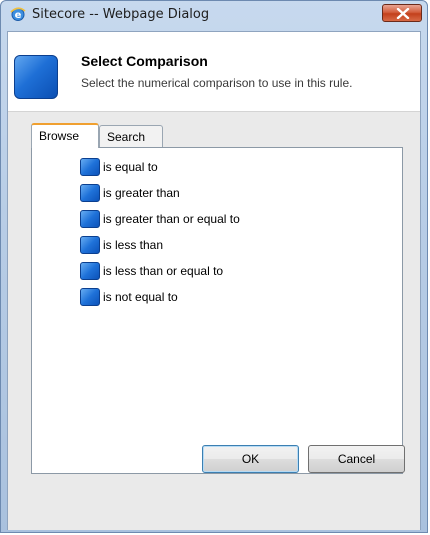  I want to click on tab-search: Search, so click(131, 136).